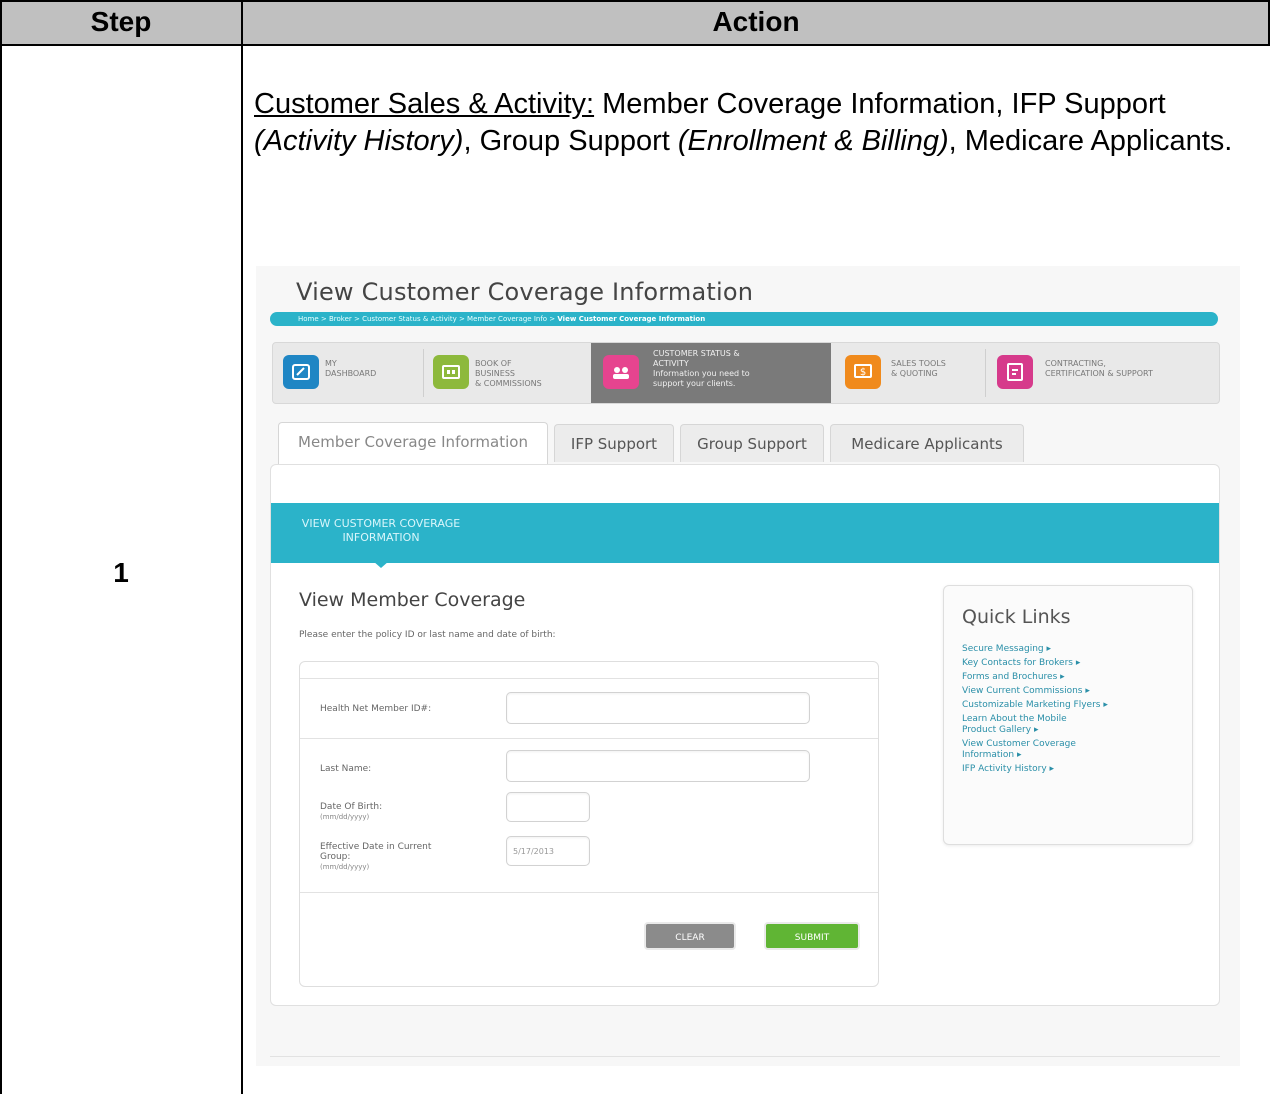 The height and width of the screenshot is (1094, 1270). Describe the element at coordinates (1003, 649) in the screenshot. I see `quick-link-text: Secure Messaging` at that location.